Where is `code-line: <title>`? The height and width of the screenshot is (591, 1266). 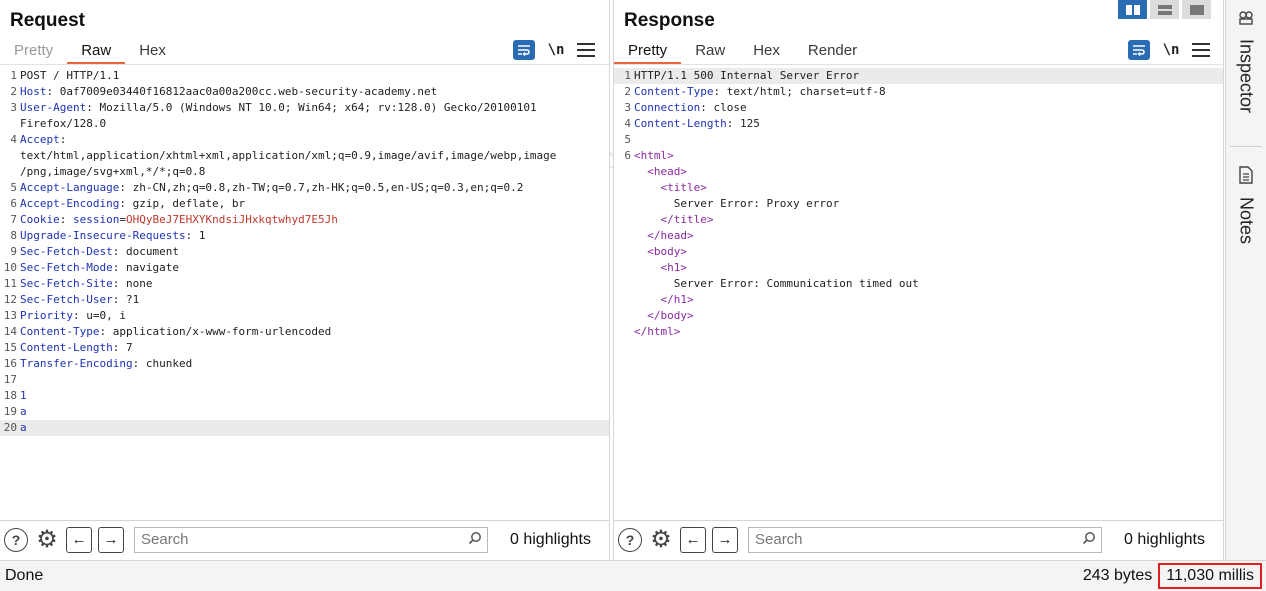 code-line: <title> is located at coordinates (918, 188).